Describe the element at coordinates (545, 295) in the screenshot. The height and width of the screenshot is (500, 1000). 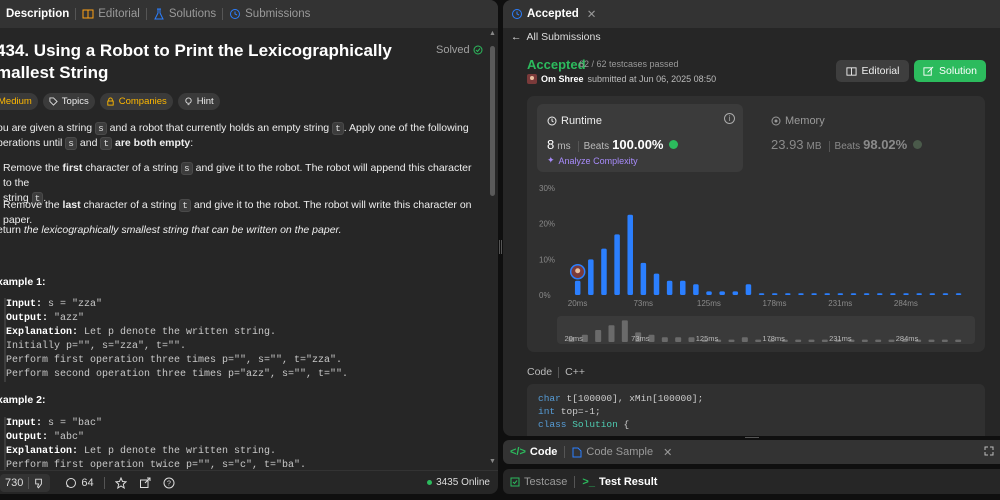
I see `y-tick-label: 0%` at that location.